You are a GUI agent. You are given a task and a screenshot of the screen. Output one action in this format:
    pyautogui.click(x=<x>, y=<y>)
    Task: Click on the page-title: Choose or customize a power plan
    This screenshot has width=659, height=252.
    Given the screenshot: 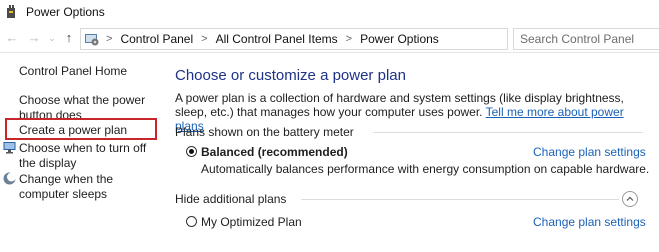 What is the action you would take?
    pyautogui.click(x=290, y=75)
    